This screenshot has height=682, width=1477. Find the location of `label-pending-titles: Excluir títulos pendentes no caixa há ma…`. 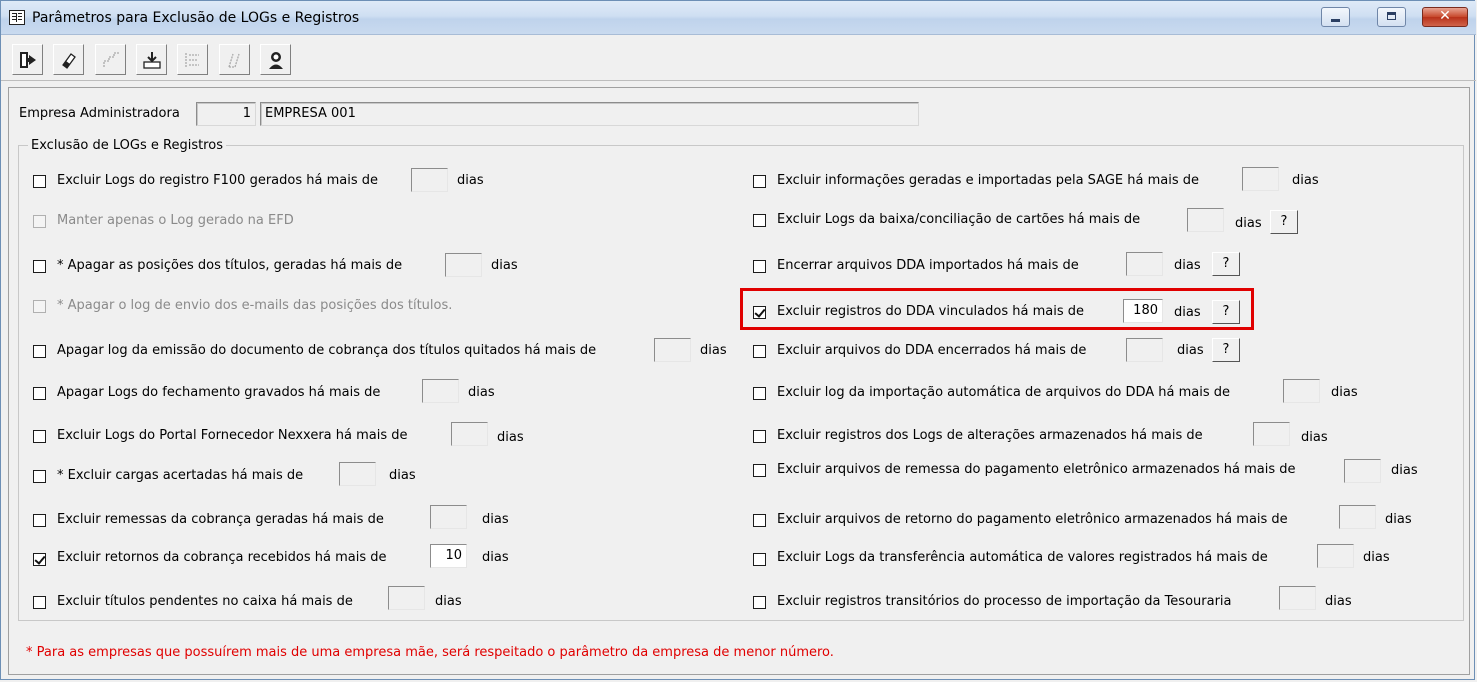

label-pending-titles: Excluir títulos pendentes no caixa há ma… is located at coordinates (205, 601).